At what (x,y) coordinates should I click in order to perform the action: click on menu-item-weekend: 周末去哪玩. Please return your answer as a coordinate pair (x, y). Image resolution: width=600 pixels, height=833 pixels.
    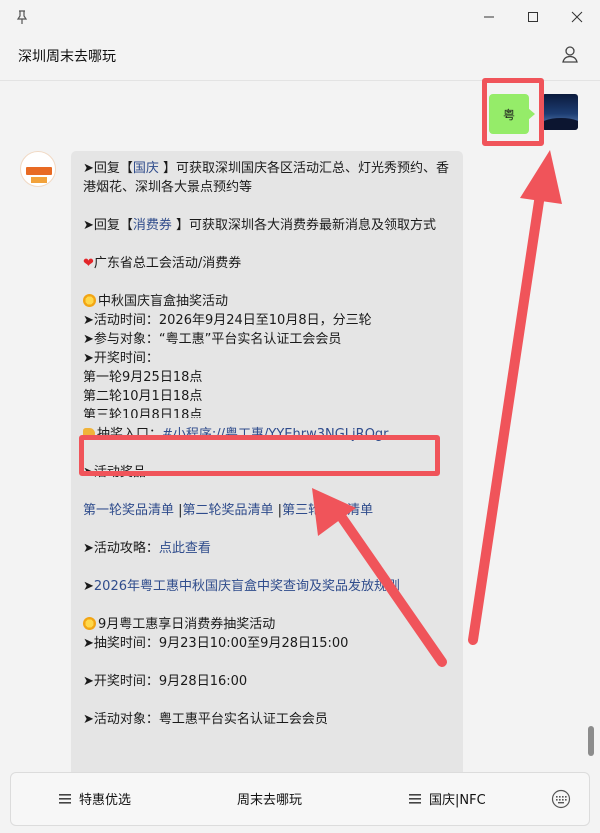
    Looking at the image, I should click on (269, 798).